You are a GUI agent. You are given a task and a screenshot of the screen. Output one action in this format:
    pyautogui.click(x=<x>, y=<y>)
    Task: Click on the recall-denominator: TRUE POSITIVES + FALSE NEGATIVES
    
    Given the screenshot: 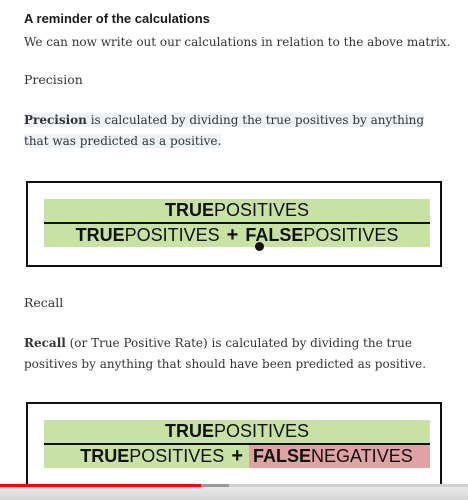 What is the action you would take?
    pyautogui.click(x=237, y=456)
    